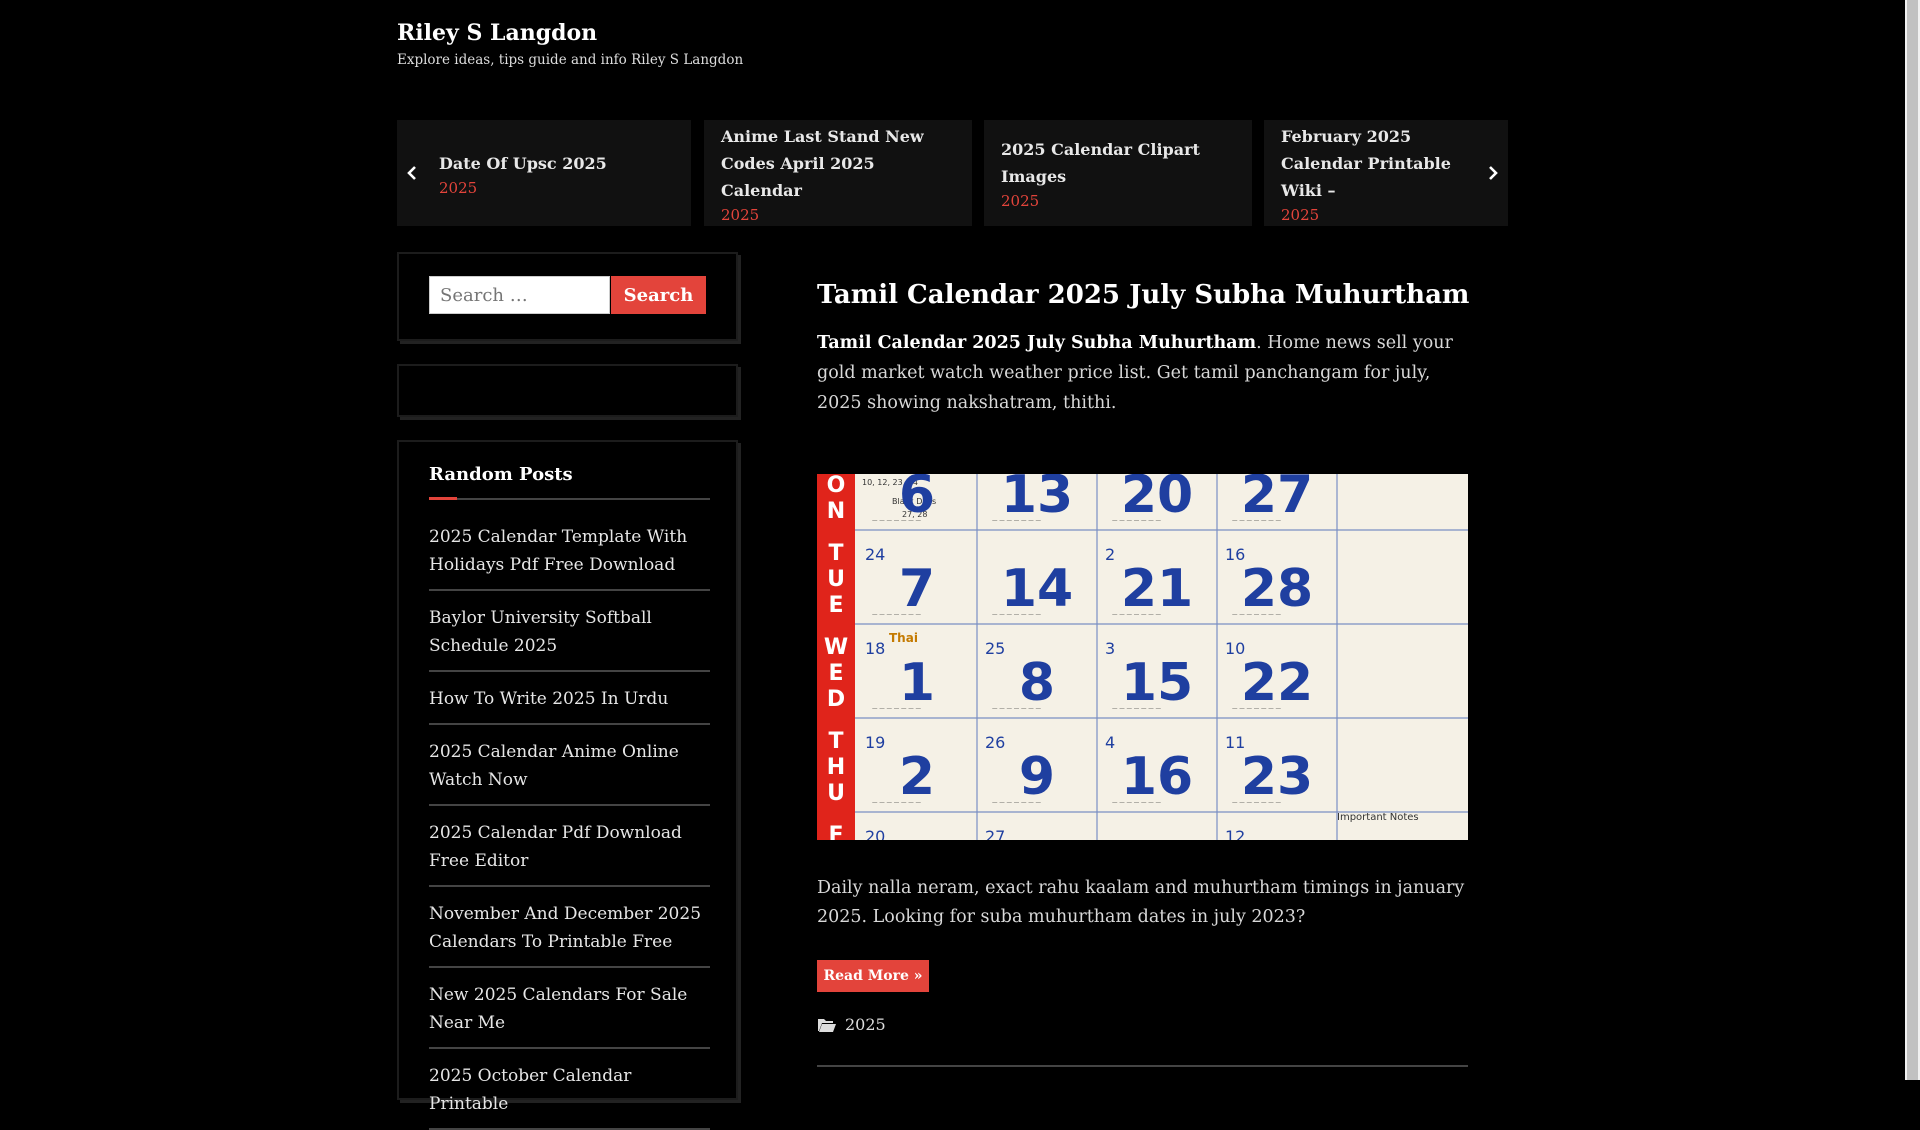 The image size is (1920, 1130). What do you see at coordinates (1118, 163) in the screenshot?
I see `carousel-card-title: 2025 Calendar Clipart Images` at bounding box center [1118, 163].